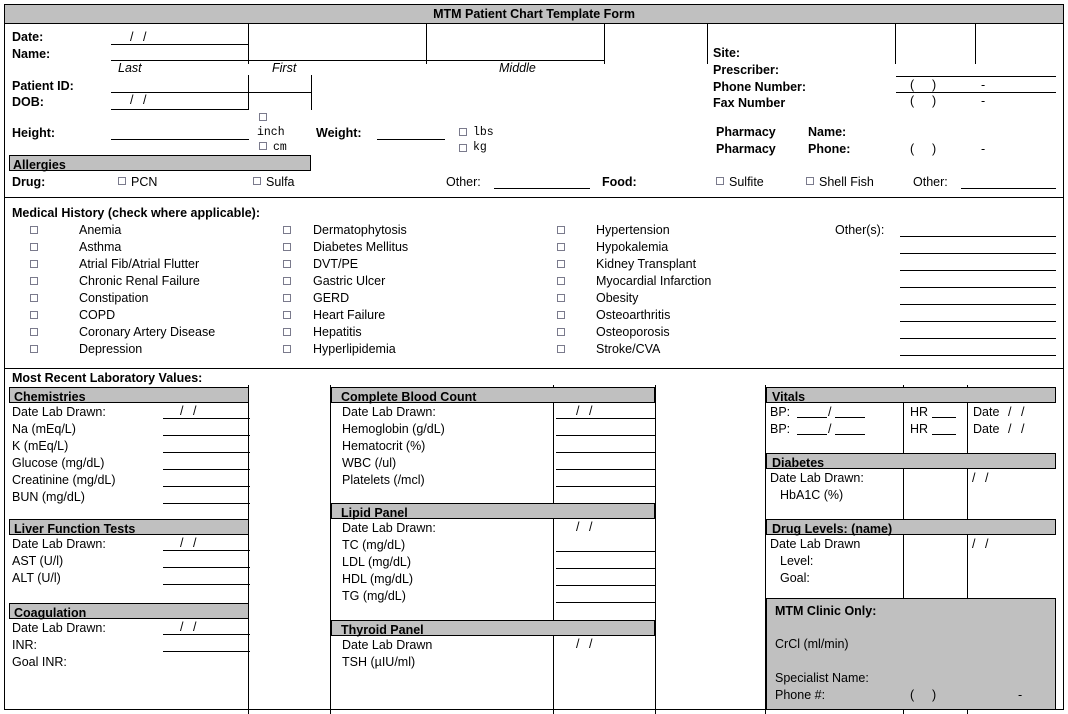  I want to click on mh-label: Asthma, so click(100, 247).